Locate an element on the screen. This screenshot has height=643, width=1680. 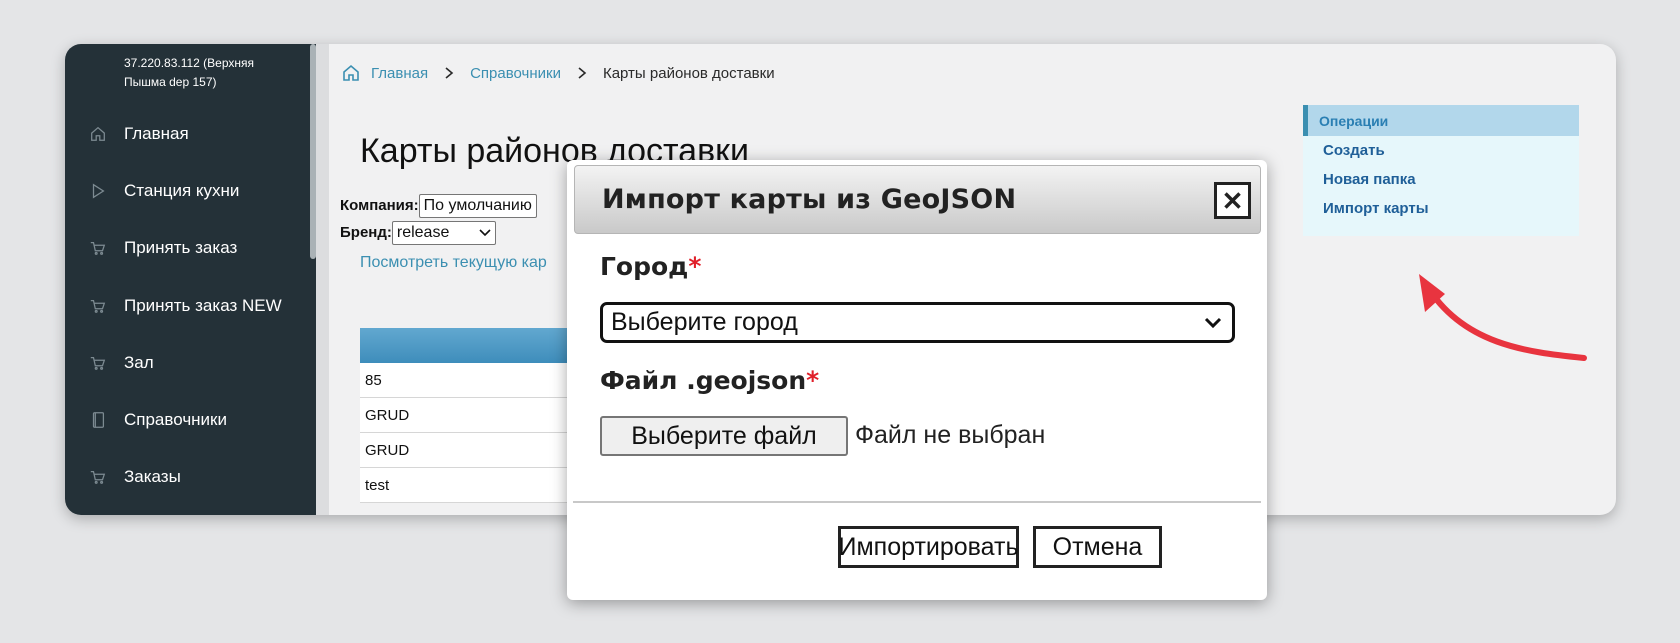
sidebar-item-hall: Зал is located at coordinates (185, 362).